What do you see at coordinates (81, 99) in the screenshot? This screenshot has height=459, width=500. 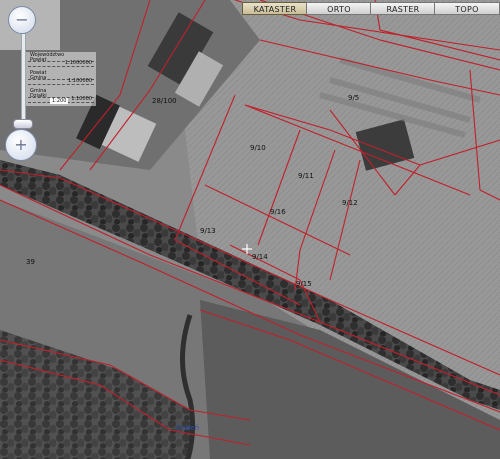 I see `scale-row-value: 1:10000` at bounding box center [81, 99].